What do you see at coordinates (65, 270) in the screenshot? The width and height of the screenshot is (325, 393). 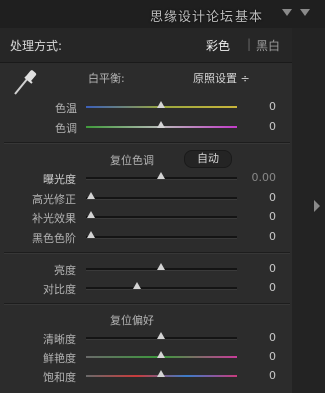 I see `brightness-label: 亮度` at bounding box center [65, 270].